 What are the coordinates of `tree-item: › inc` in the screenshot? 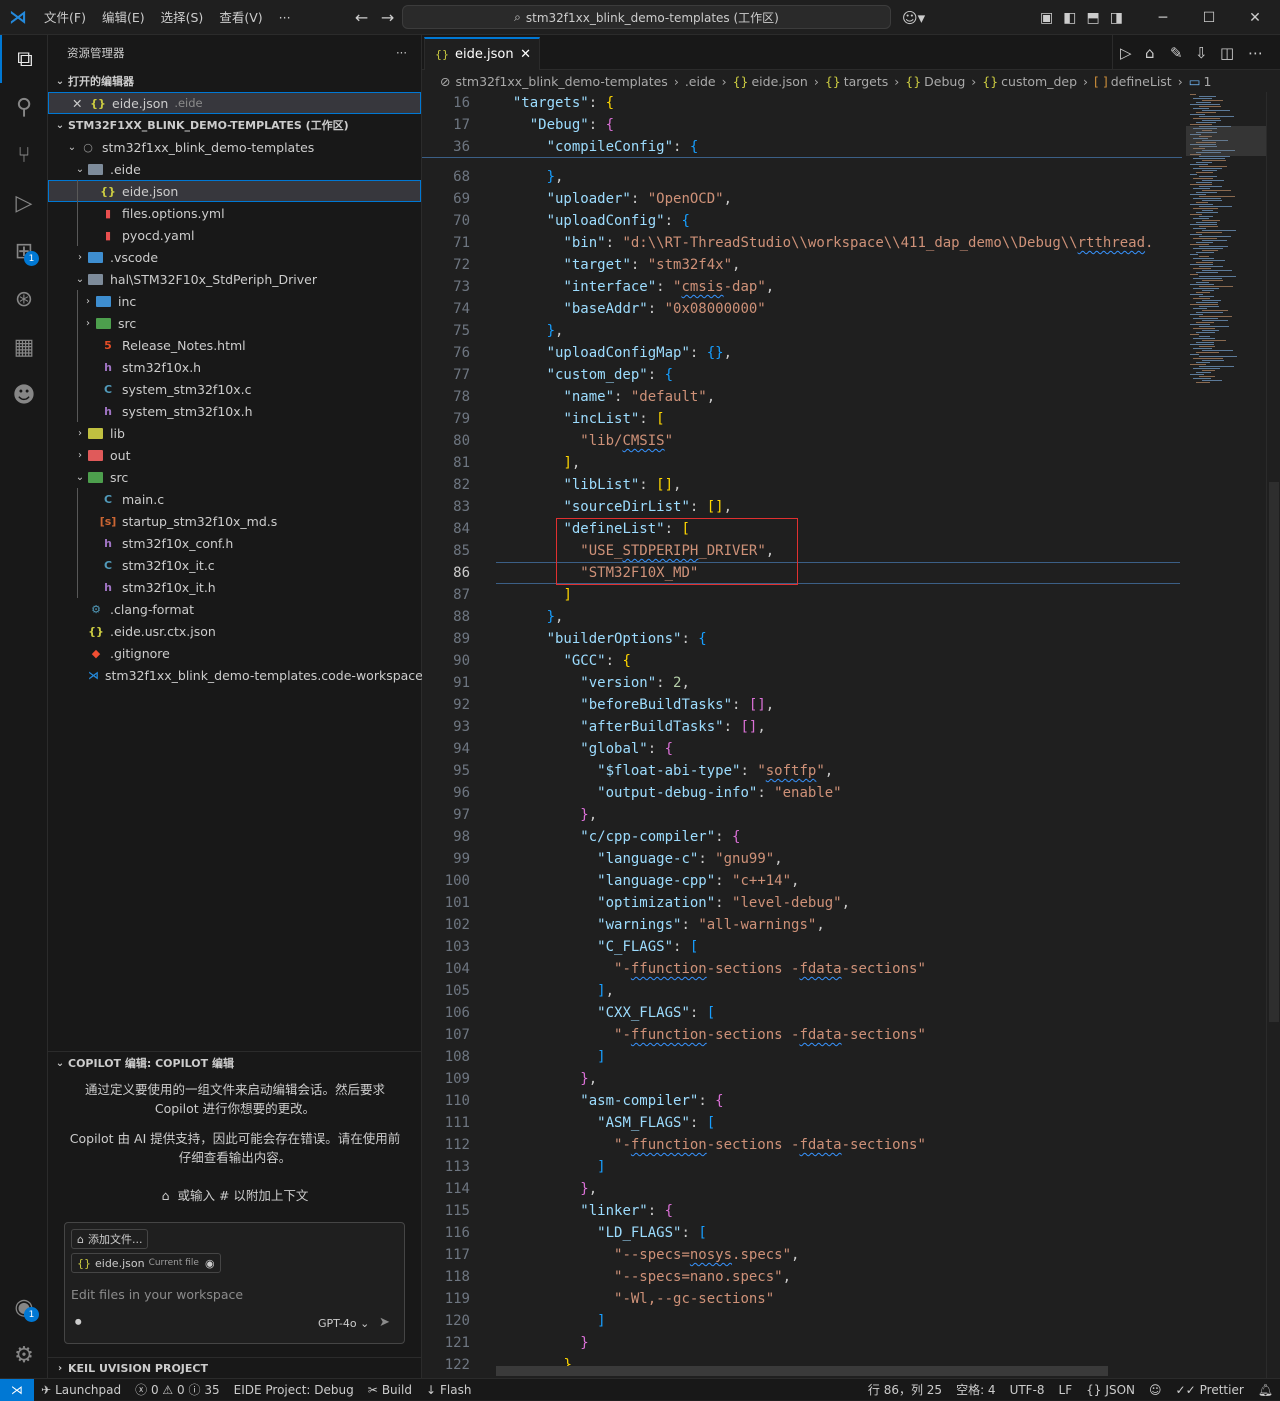 It's located at (234, 301).